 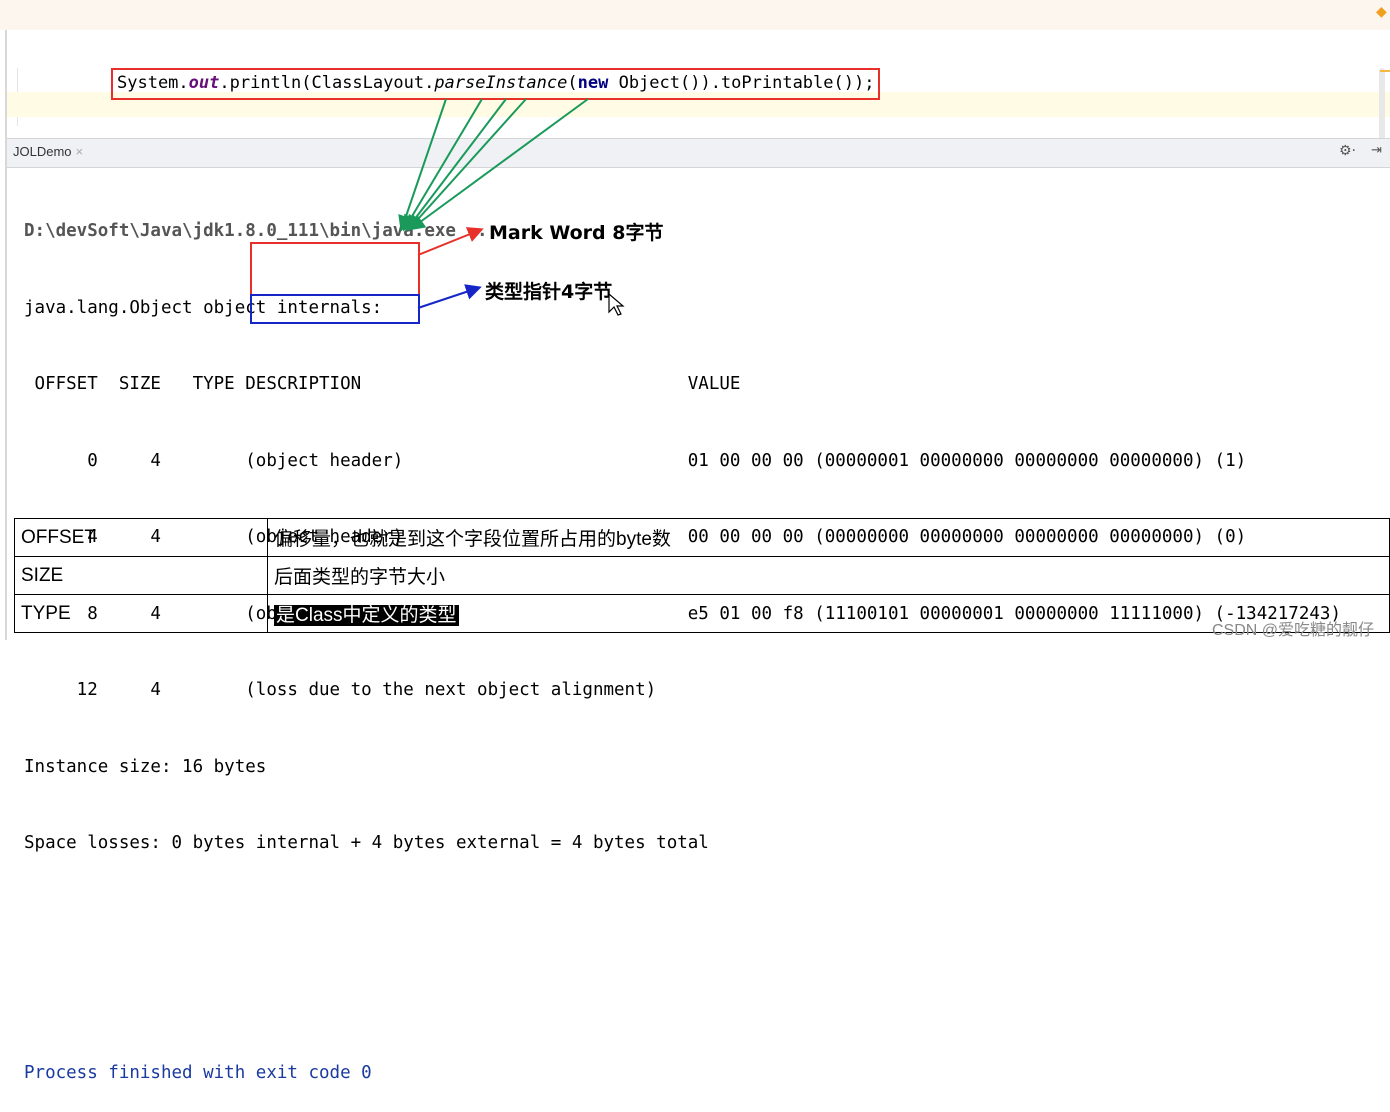 I want to click on console-line: Instance size: 16 bytes, so click(x=145, y=766).